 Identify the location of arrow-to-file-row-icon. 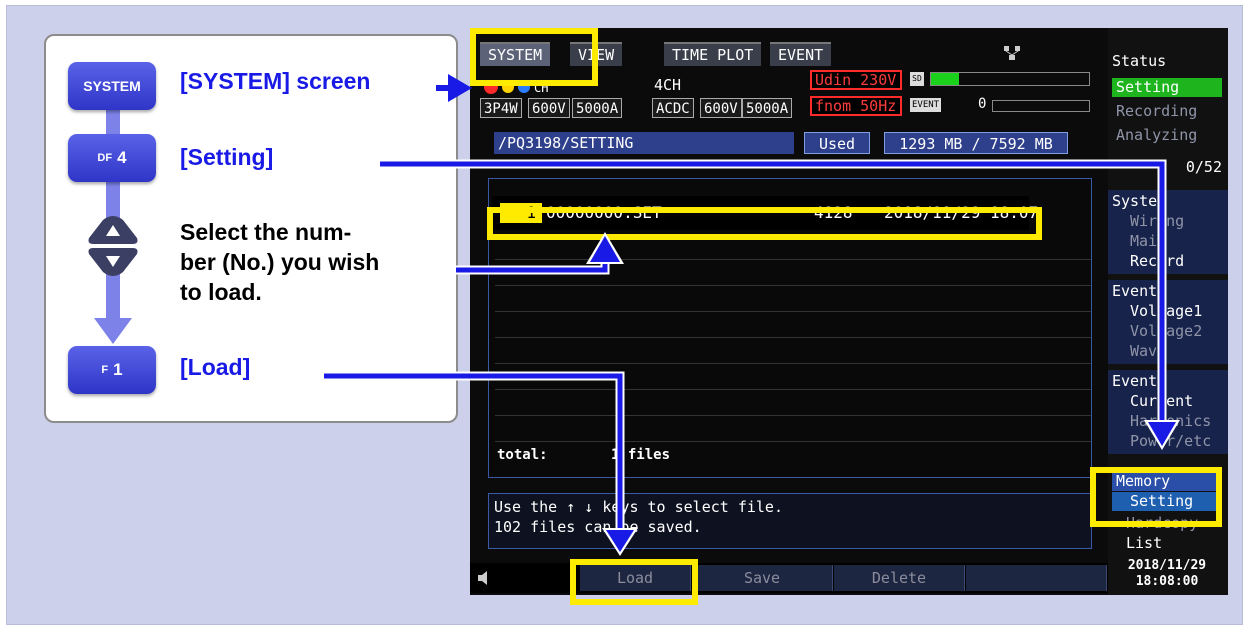
(540, 253).